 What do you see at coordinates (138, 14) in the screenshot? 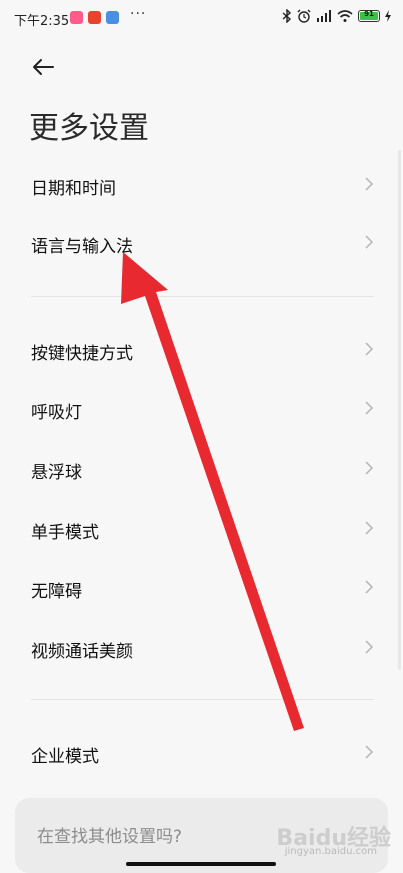
I see `more-notifications-icon: ···` at bounding box center [138, 14].